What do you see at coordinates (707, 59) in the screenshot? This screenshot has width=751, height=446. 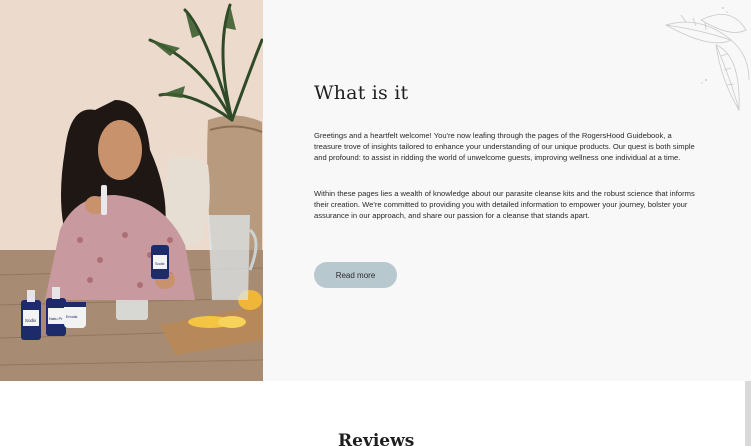 I see `leaf-decoration-icon` at bounding box center [707, 59].